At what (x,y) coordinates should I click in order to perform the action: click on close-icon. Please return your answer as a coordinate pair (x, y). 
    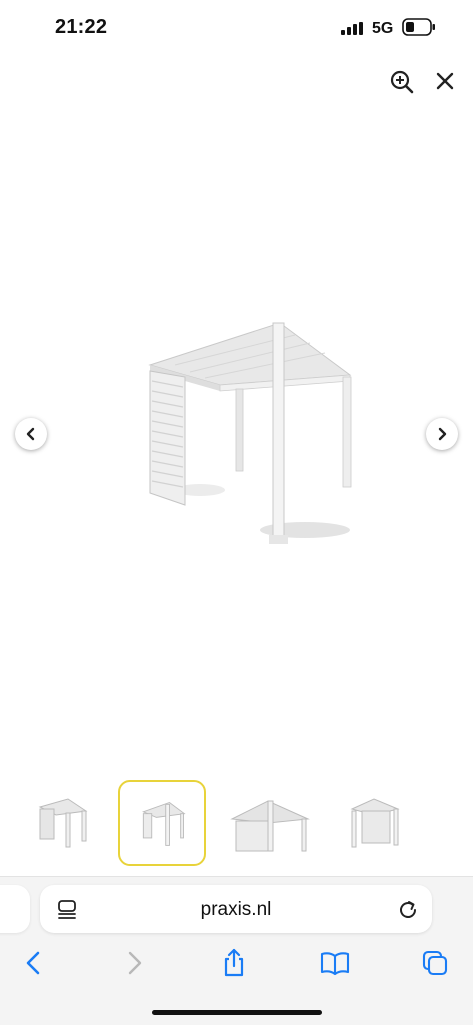
    Looking at the image, I should click on (445, 81).